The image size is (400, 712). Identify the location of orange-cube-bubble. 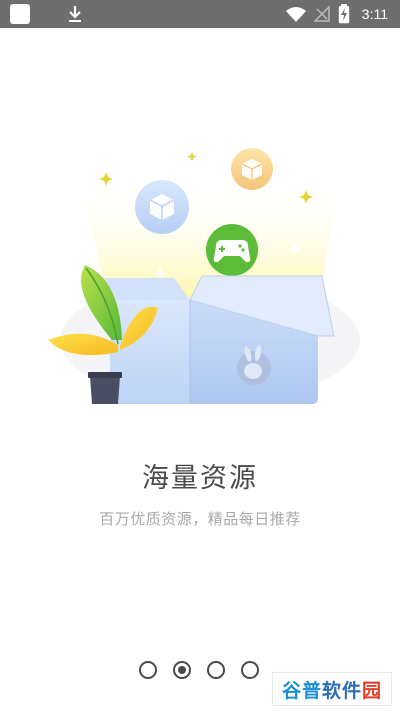
(252, 169).